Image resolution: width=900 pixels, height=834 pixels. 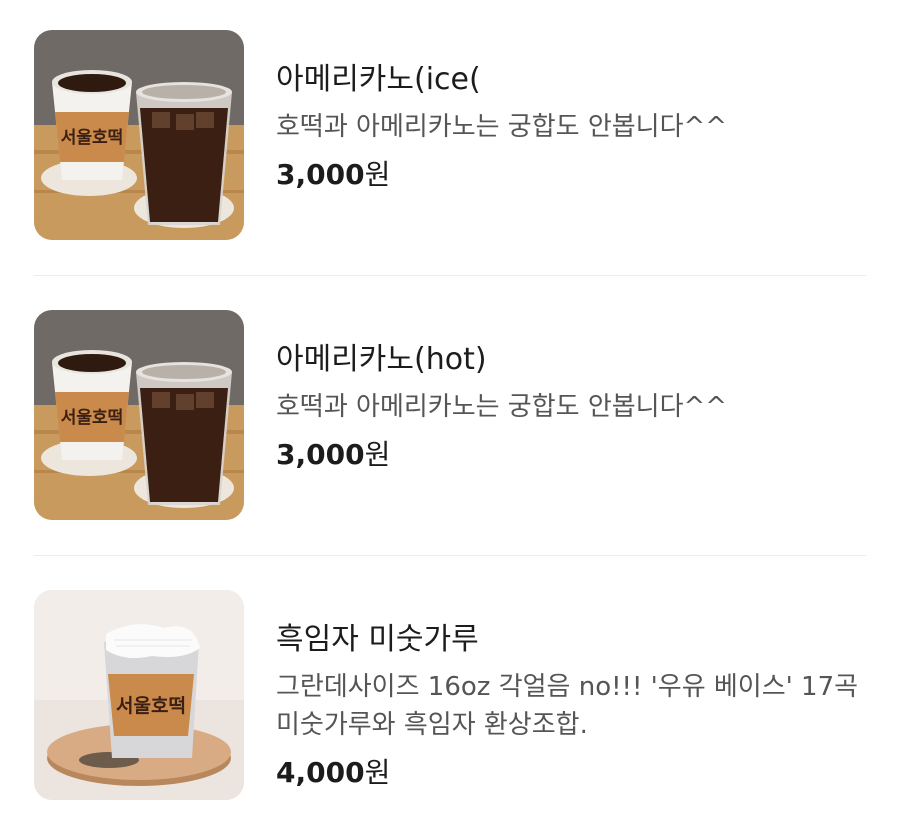 What do you see at coordinates (320, 772) in the screenshot?
I see `price-amount: 4,000` at bounding box center [320, 772].